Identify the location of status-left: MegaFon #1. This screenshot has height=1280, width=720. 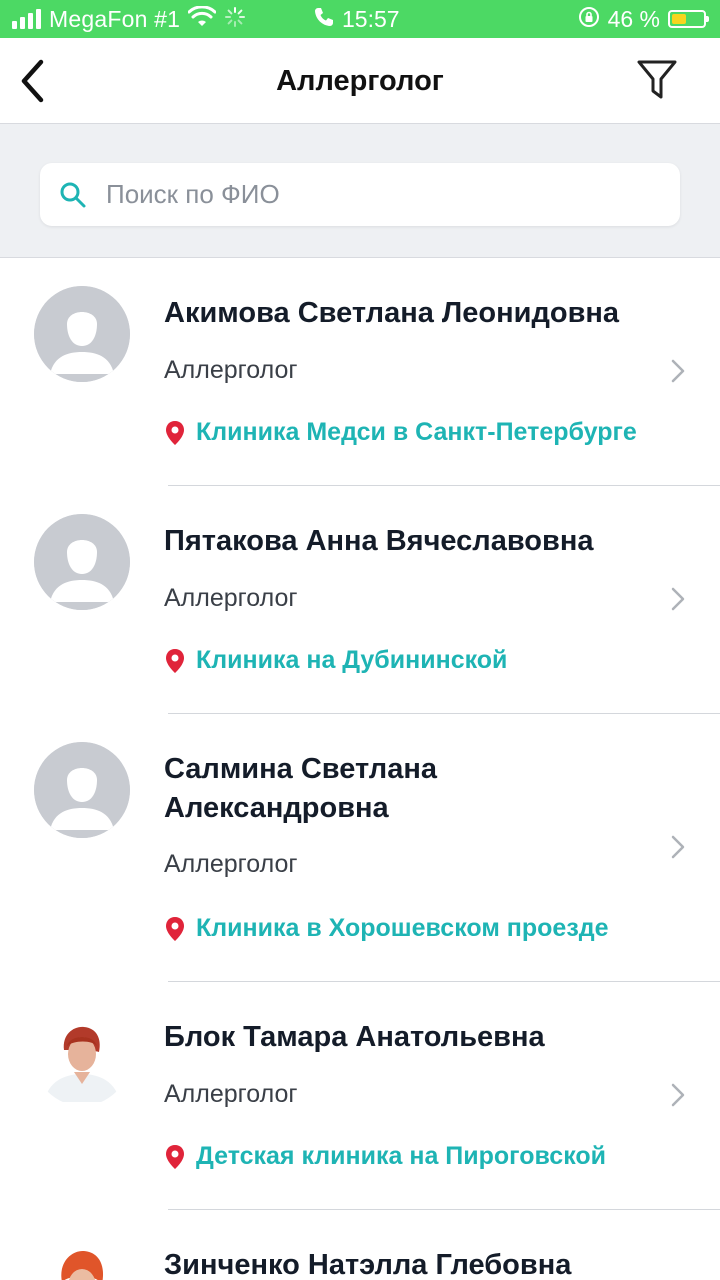
(129, 19).